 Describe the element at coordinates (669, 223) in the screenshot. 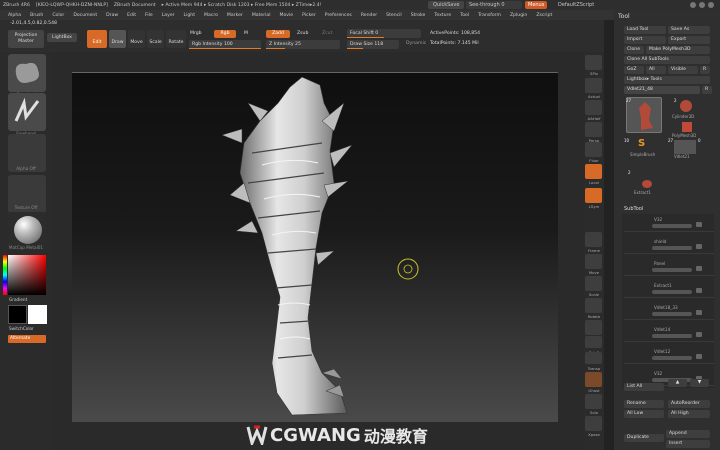

I see `subtool-item: V32` at that location.